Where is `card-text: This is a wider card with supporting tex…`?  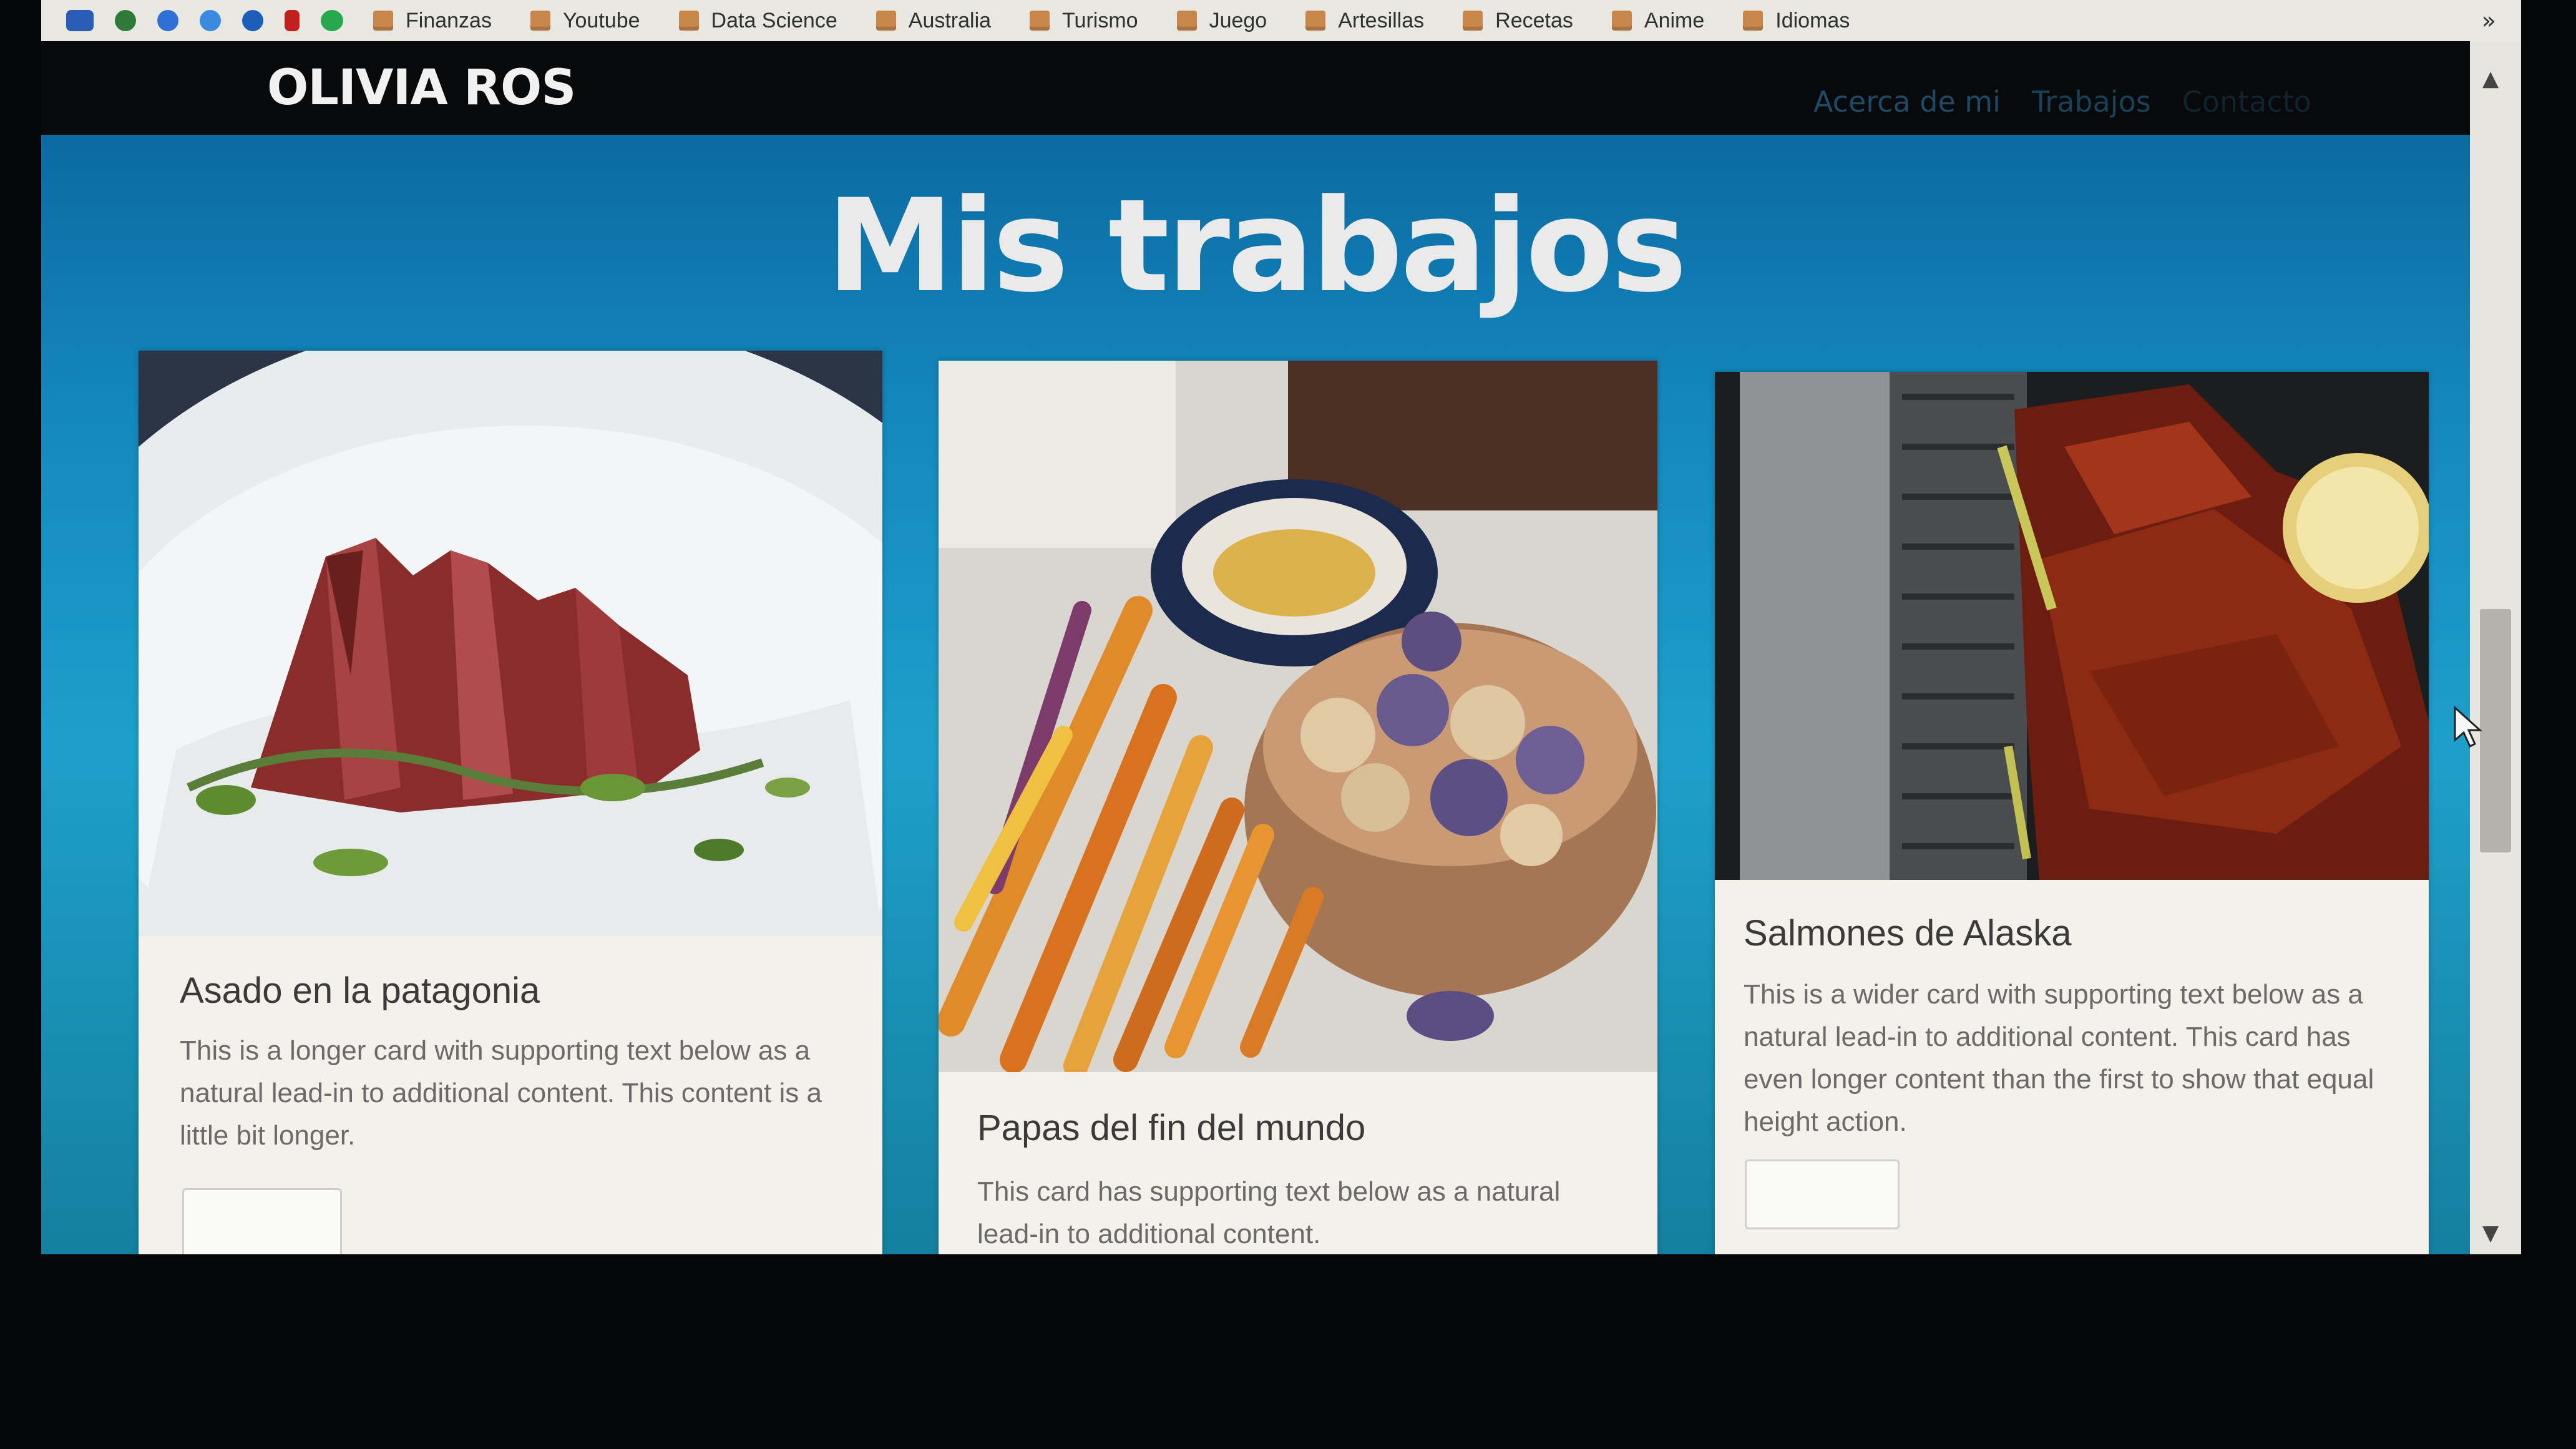
card-text: This is a wider card with supporting tex… is located at coordinates (2059, 1058).